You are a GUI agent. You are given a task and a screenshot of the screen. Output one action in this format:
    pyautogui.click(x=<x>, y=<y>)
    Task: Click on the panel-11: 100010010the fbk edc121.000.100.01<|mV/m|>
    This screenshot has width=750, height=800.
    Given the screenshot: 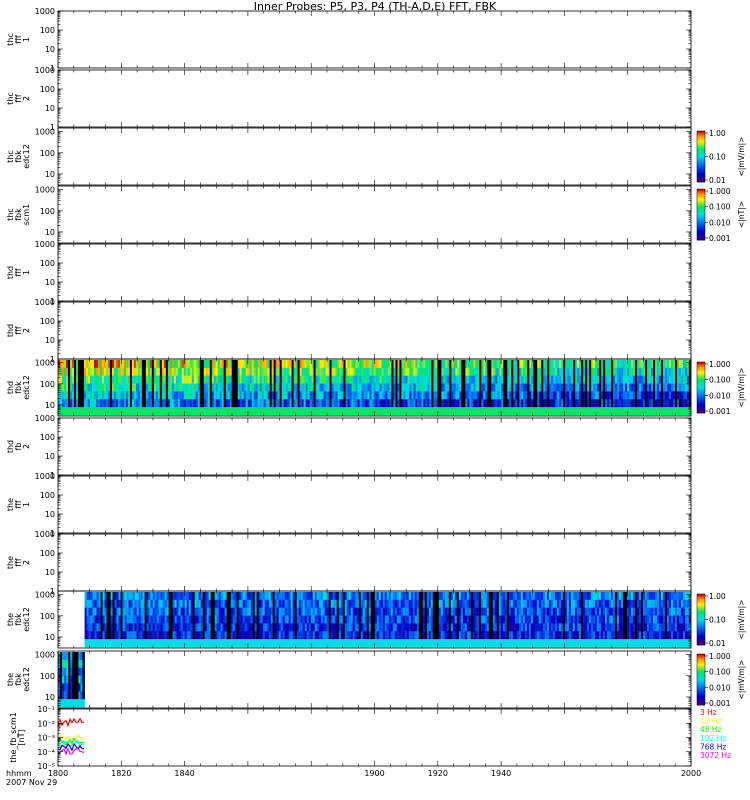 What is the action you would take?
    pyautogui.click(x=376, y=619)
    